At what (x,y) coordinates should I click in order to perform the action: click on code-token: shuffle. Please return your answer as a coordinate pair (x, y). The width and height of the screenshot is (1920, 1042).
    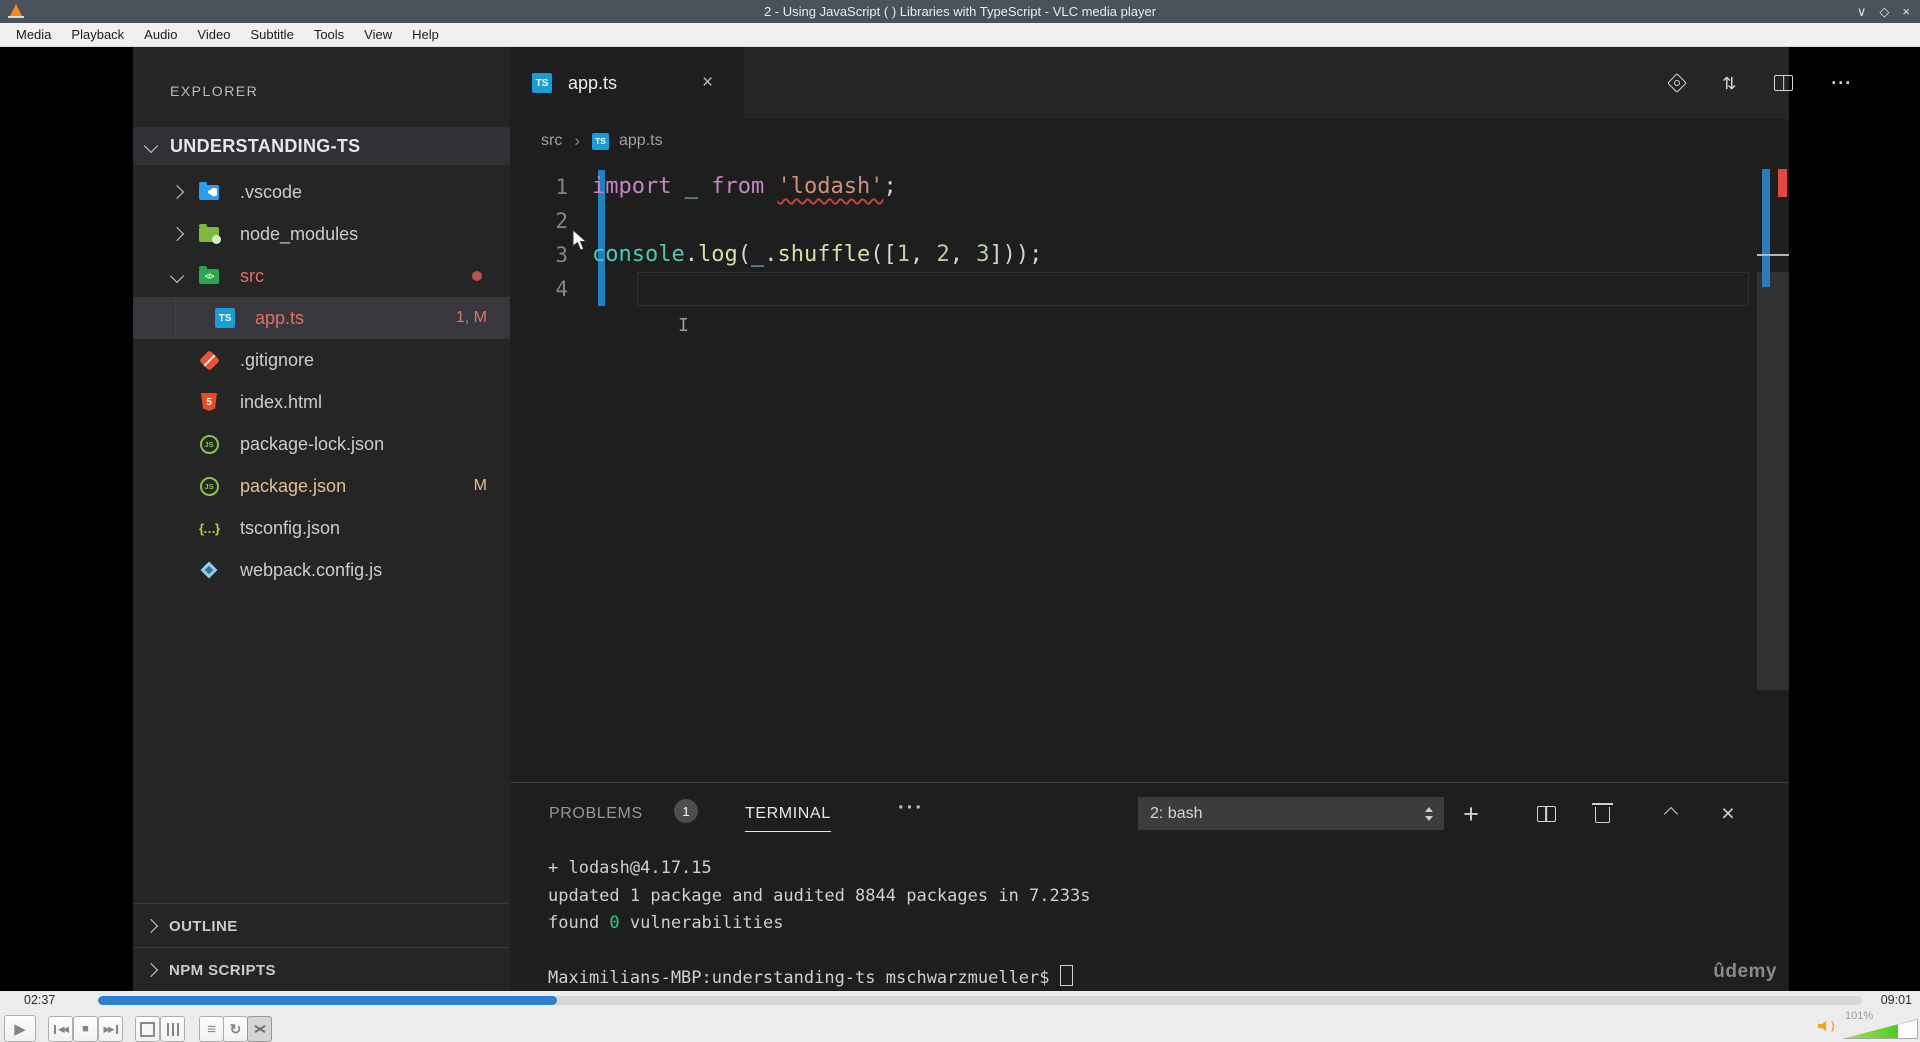
    Looking at the image, I should click on (824, 254).